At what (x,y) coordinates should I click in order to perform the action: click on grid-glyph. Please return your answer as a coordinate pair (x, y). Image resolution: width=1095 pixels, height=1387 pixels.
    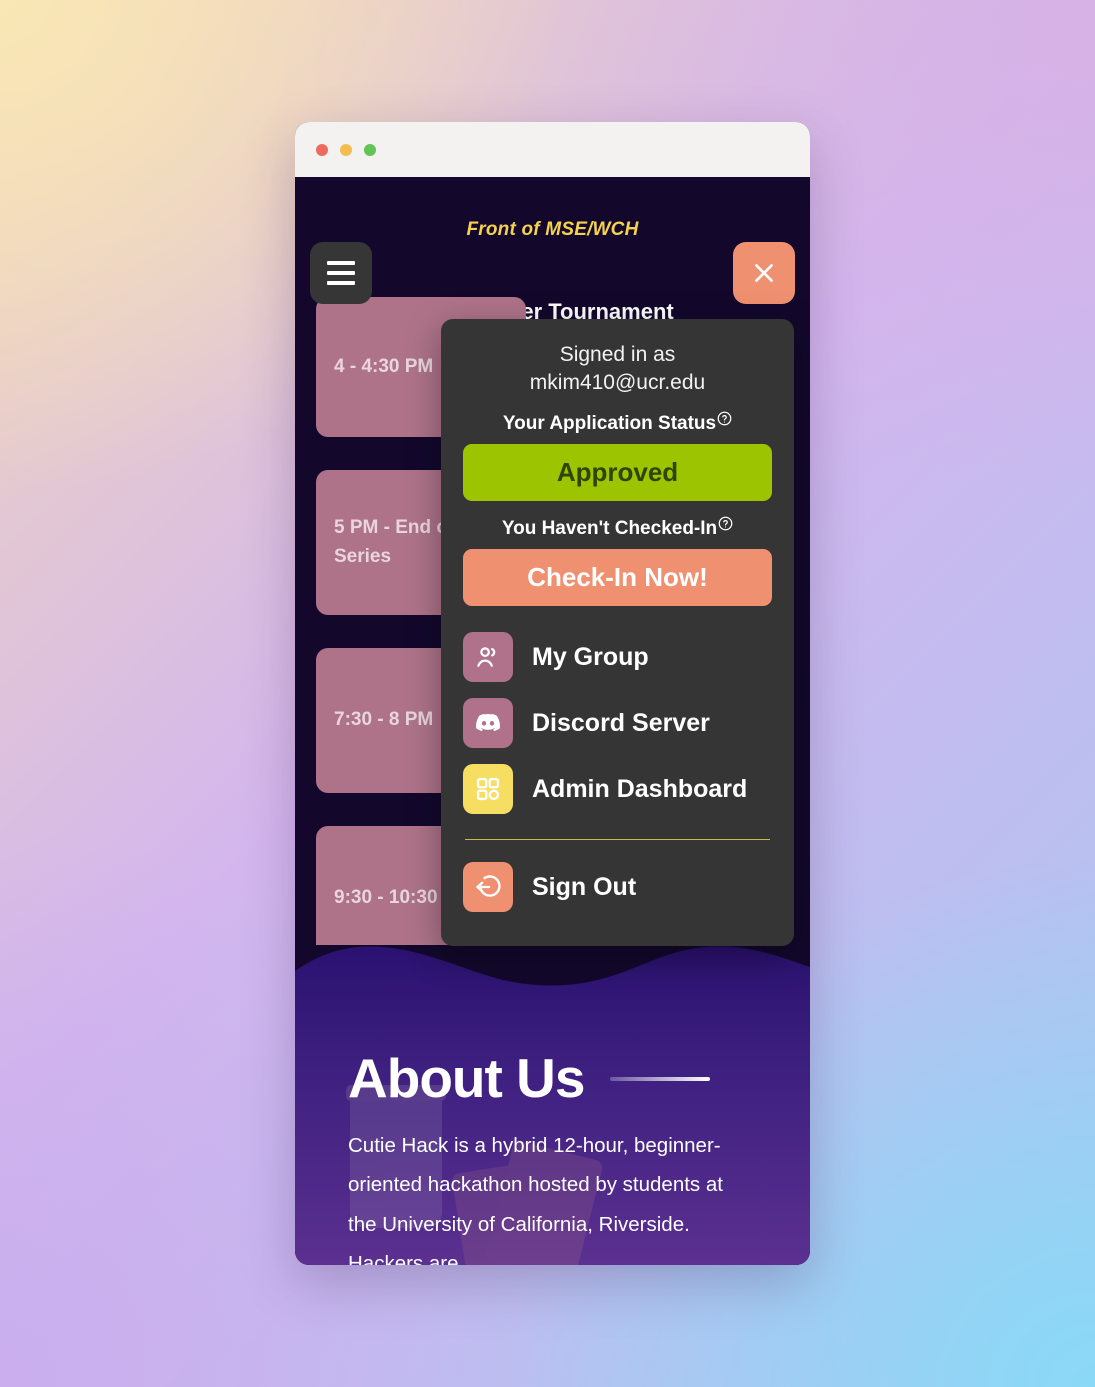
    Looking at the image, I should click on (488, 789).